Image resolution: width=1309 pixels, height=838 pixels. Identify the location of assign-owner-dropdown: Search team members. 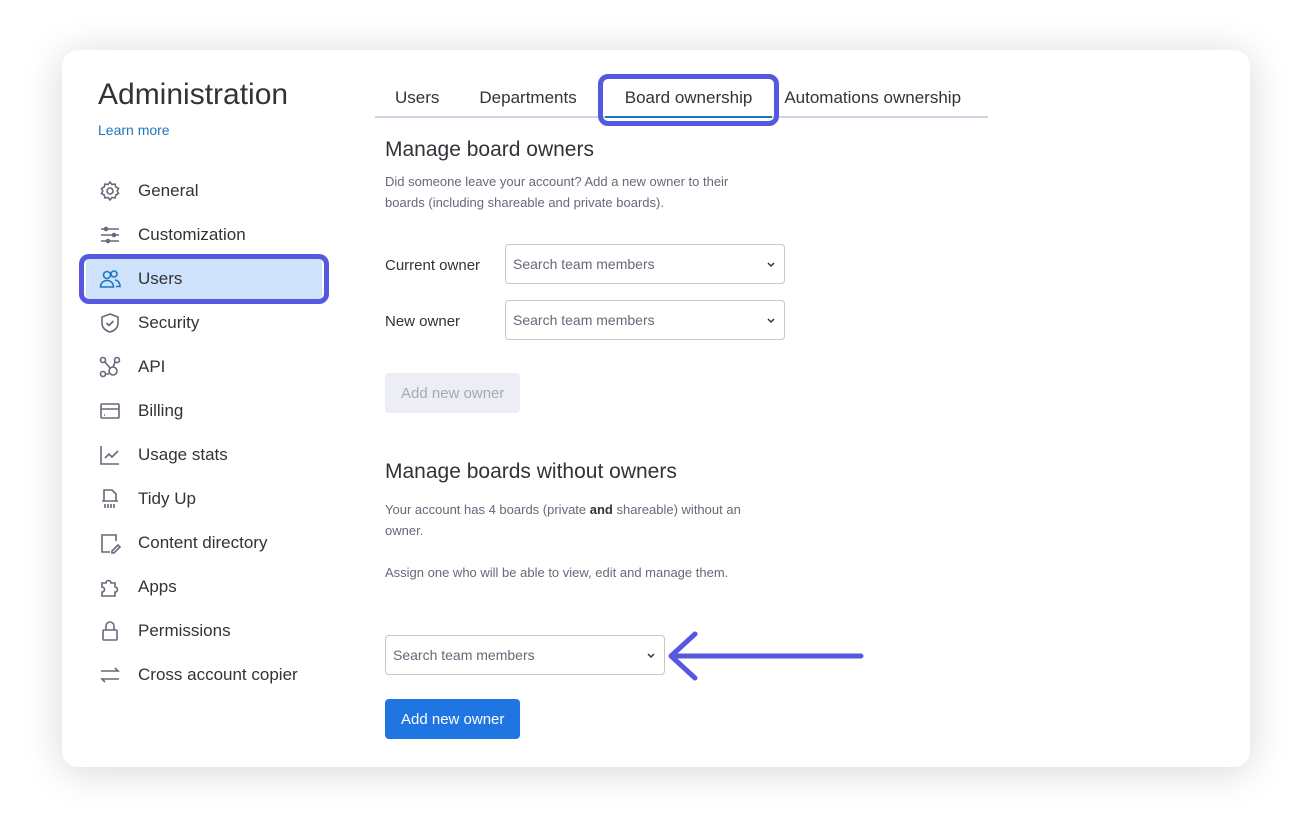
(525, 655).